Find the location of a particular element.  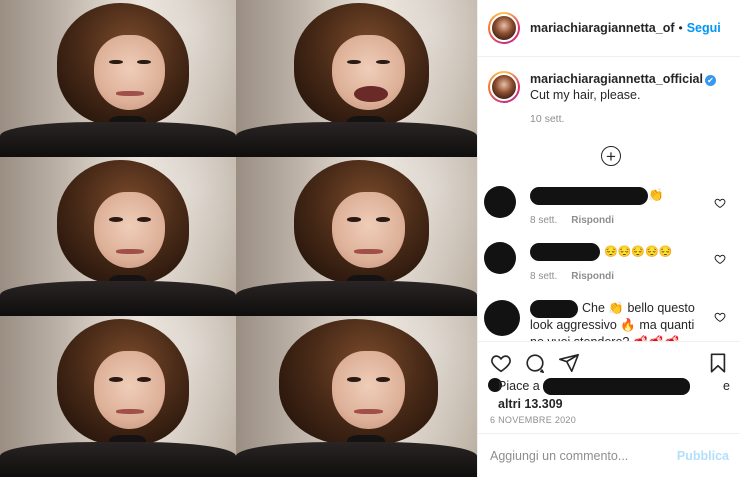

share-paper-plane-icon is located at coordinates (569, 363).